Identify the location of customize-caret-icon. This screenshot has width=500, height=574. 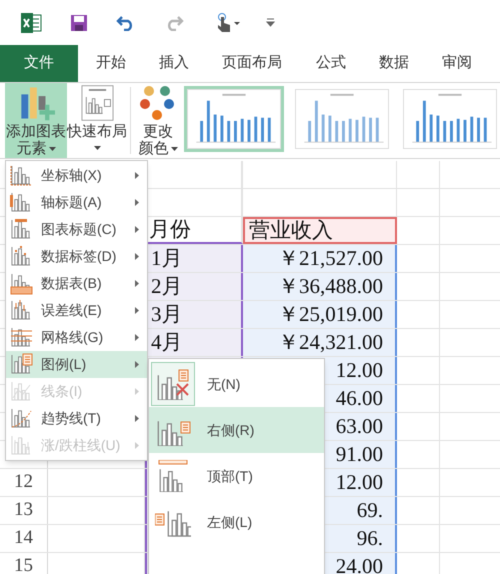
(270, 22).